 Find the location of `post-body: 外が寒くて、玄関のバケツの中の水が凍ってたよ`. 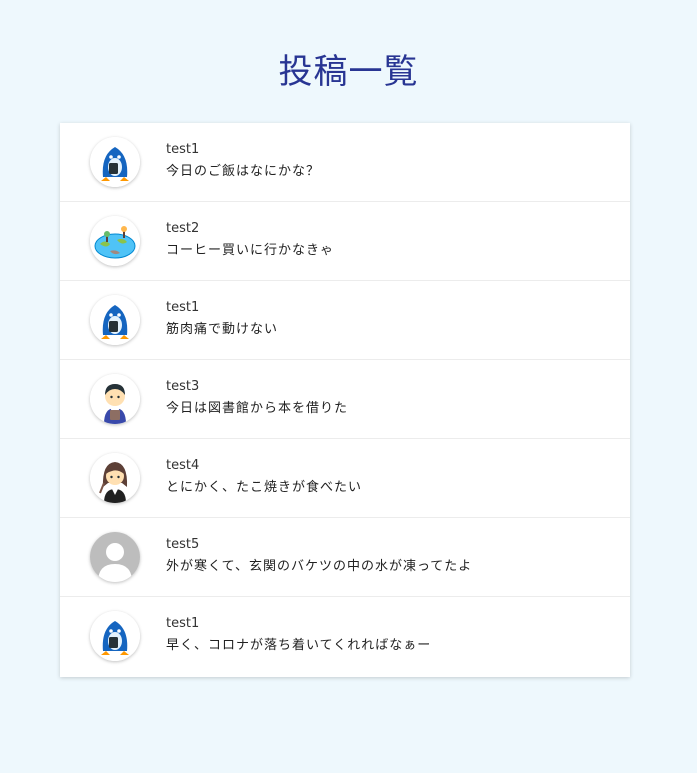

post-body: 外が寒くて、玄関のバケツの中の水が凍ってたよ is located at coordinates (319, 566).